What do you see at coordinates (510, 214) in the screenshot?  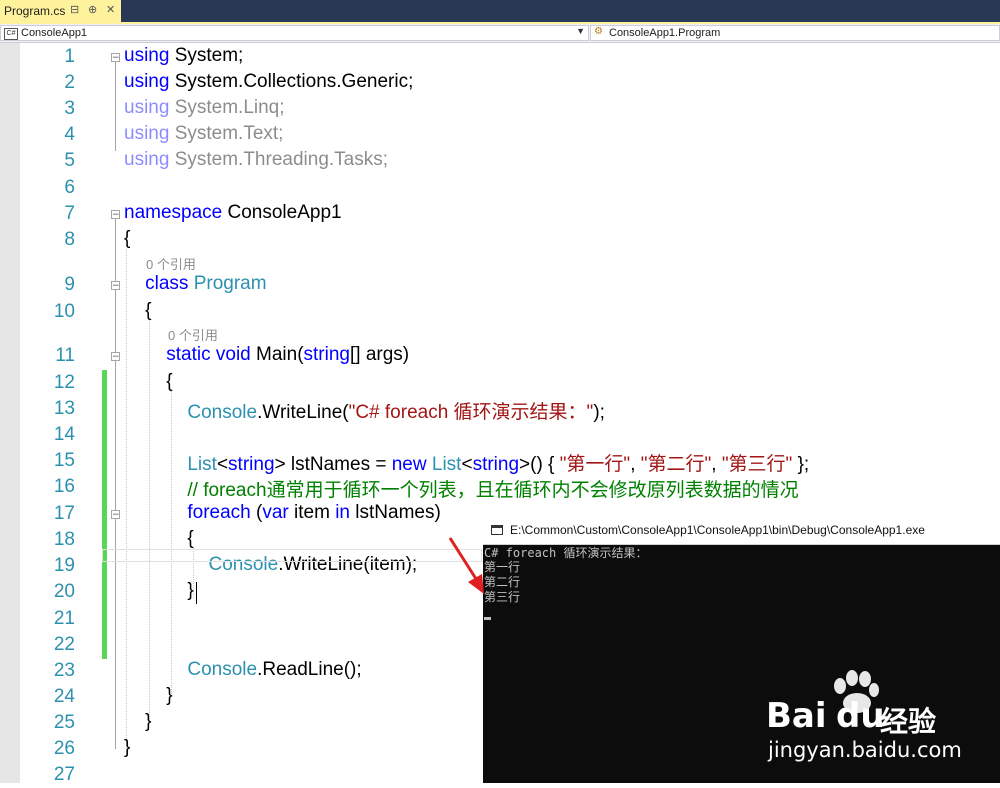 I see `code-line: 7 − namespace ConsoleApp1` at bounding box center [510, 214].